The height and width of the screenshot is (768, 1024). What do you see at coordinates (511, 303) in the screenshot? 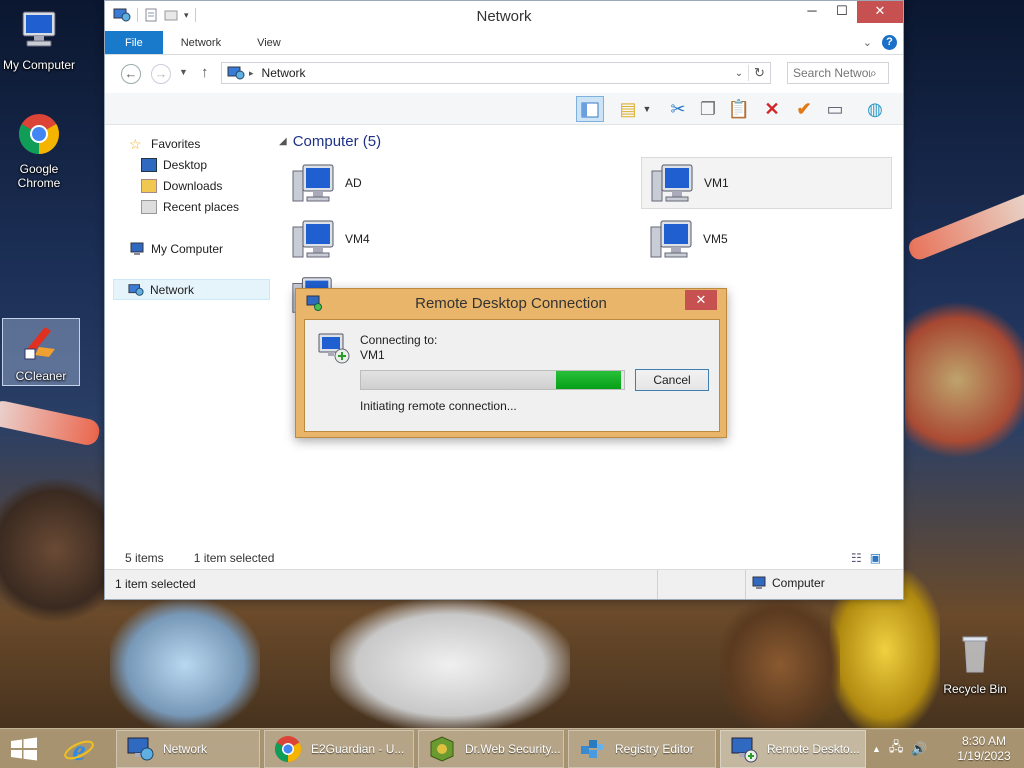
I see `rdp-dialog-title: Remote Desktop Connection` at bounding box center [511, 303].